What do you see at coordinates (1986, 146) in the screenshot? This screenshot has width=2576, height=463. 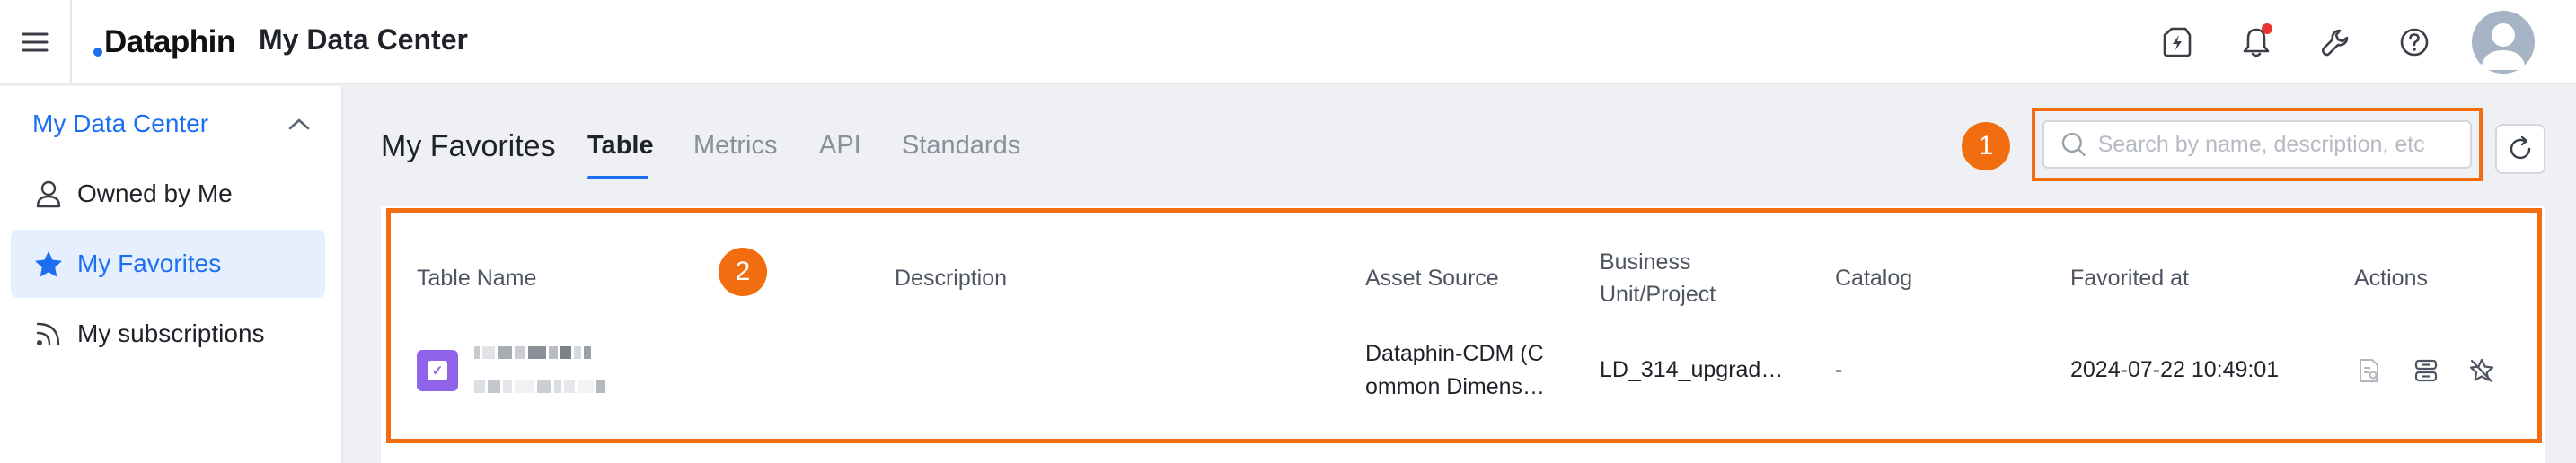 I see `annotation-badge-1: 1` at bounding box center [1986, 146].